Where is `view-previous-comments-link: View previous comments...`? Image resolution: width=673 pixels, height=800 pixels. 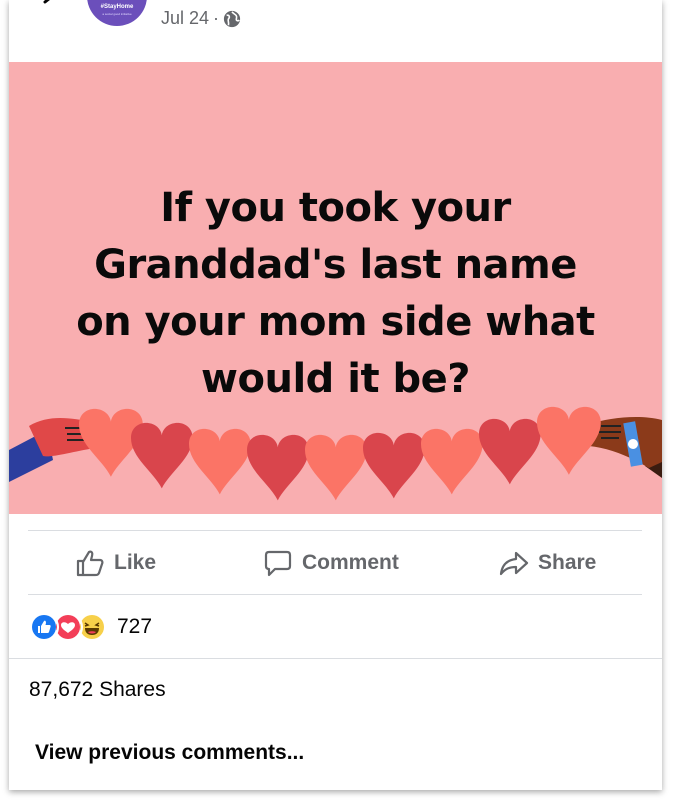 view-previous-comments-link: View previous comments... is located at coordinates (169, 753).